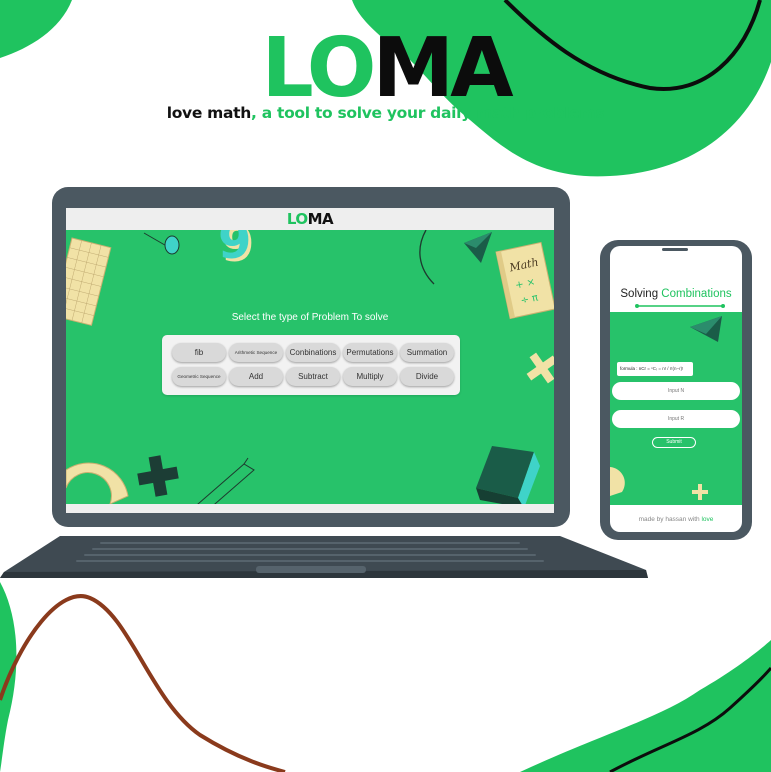 The height and width of the screenshot is (772, 771). I want to click on phone-title-highlight: Combinations, so click(696, 294).